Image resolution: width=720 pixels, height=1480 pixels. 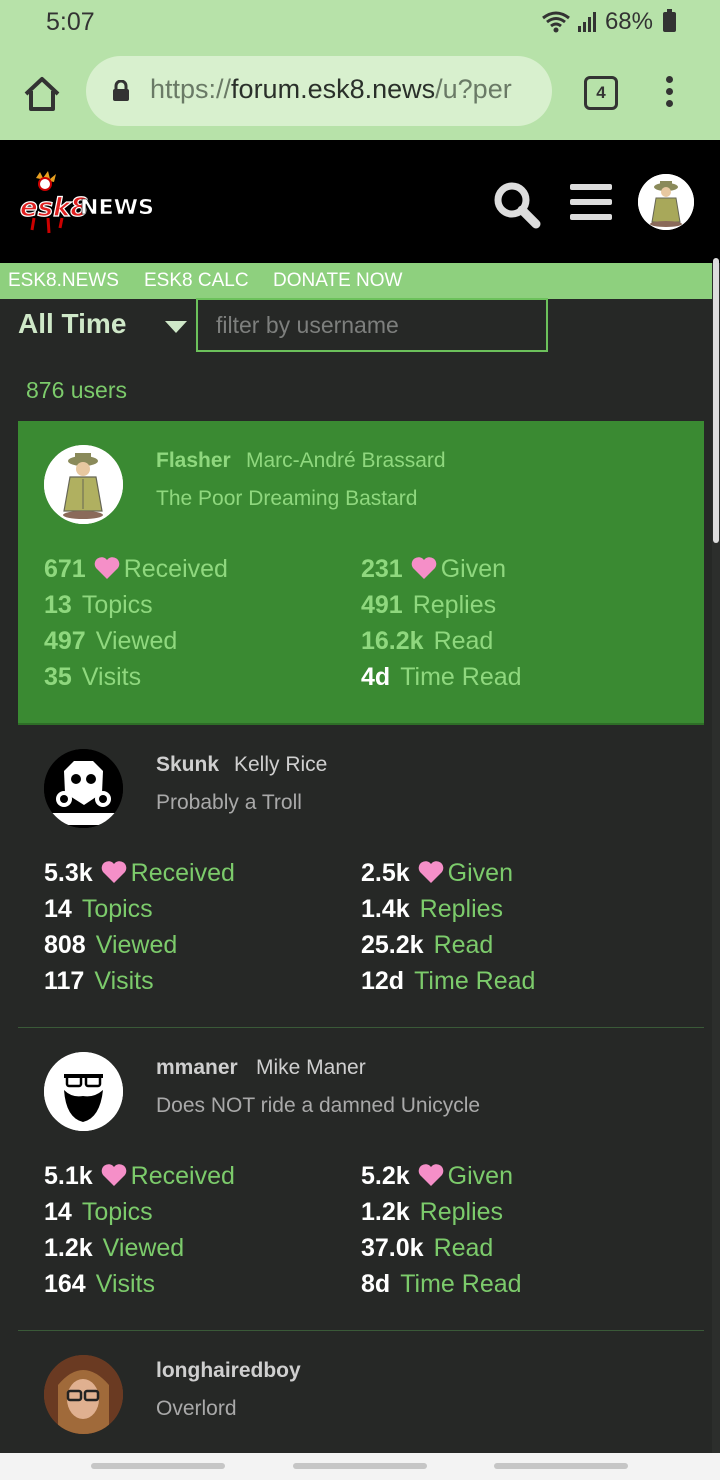 What do you see at coordinates (197, 1068) in the screenshot?
I see `username: mmaner` at bounding box center [197, 1068].